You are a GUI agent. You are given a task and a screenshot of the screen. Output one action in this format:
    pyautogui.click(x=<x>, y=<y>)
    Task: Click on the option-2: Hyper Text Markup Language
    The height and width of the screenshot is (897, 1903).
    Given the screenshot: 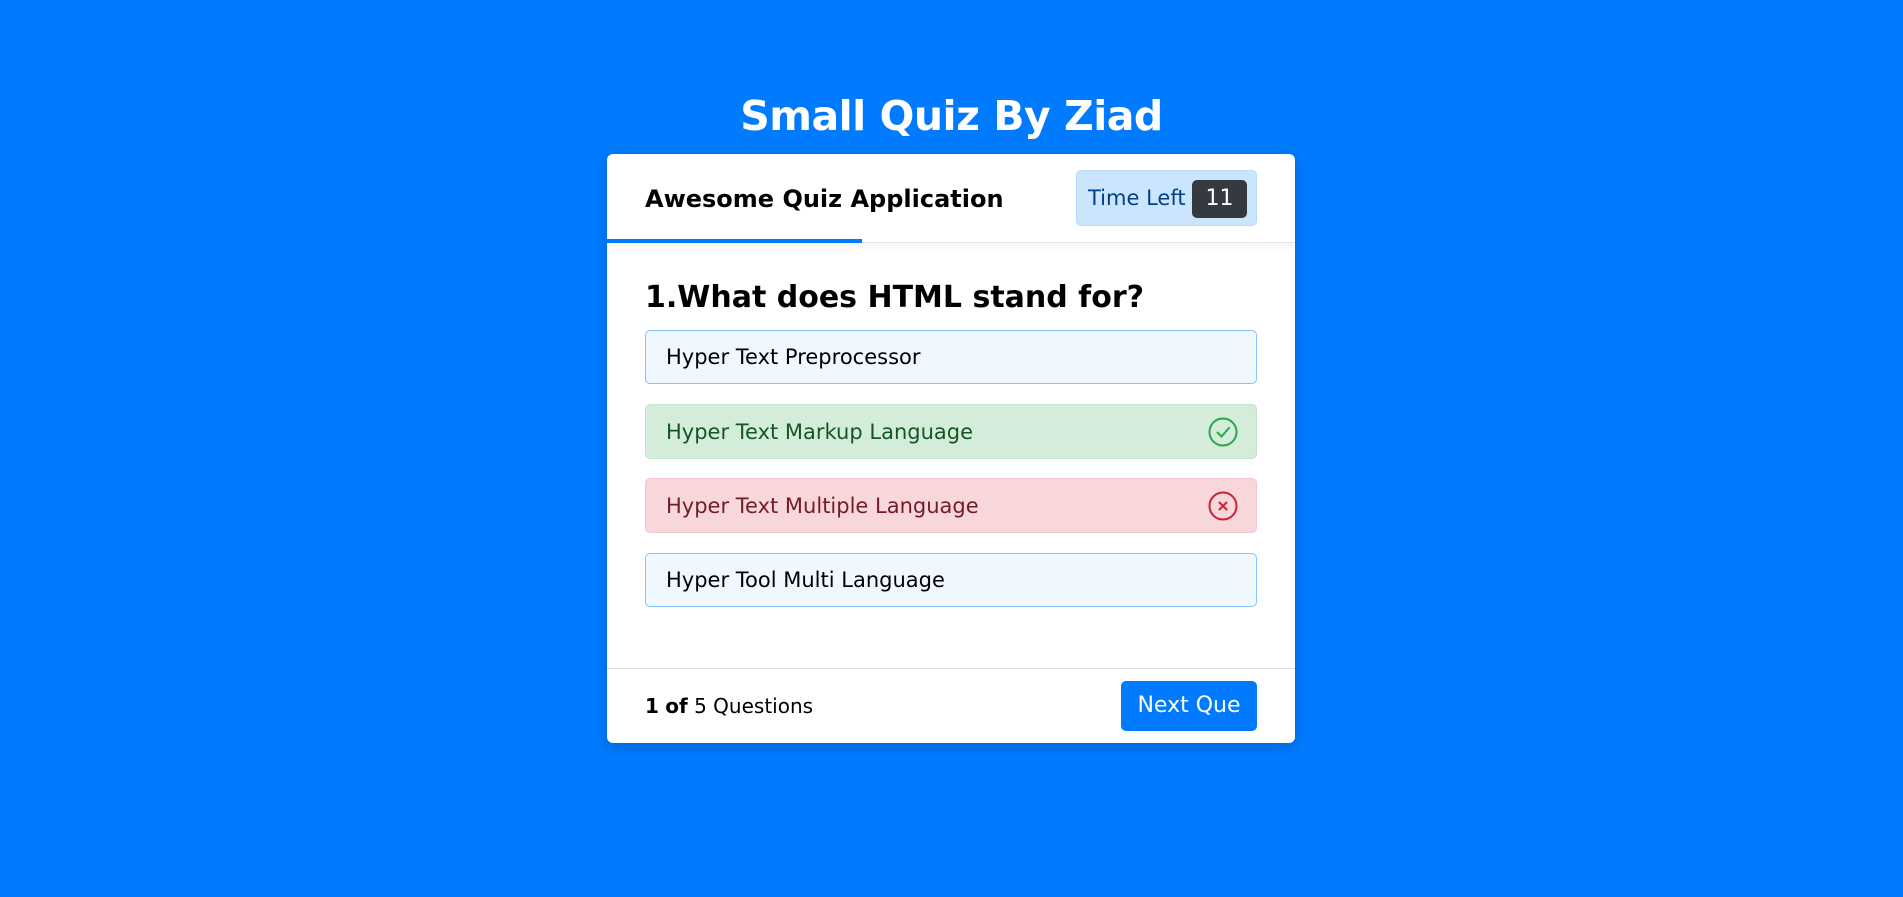 What is the action you would take?
    pyautogui.click(x=951, y=431)
    